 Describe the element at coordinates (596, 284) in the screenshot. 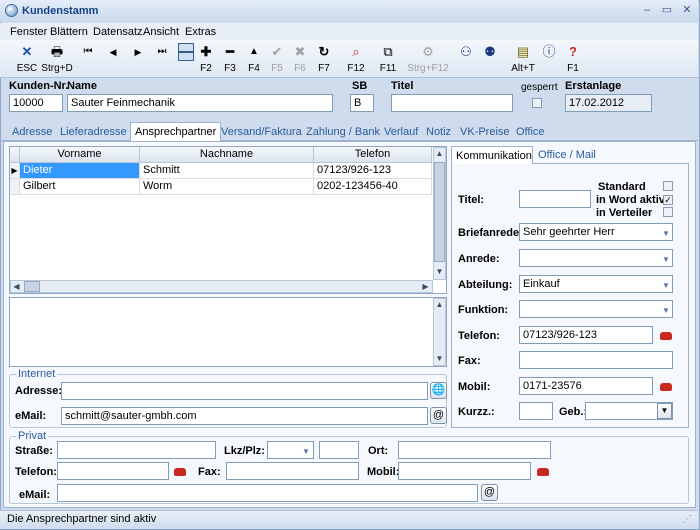

I see `abteilung-select: Einkauf` at that location.